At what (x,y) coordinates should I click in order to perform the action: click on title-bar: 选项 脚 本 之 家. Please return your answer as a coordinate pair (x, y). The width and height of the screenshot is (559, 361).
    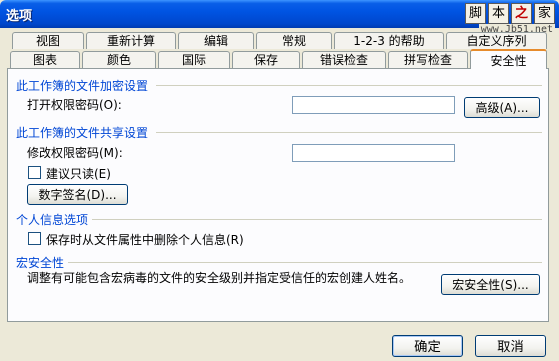
    Looking at the image, I should click on (279, 14).